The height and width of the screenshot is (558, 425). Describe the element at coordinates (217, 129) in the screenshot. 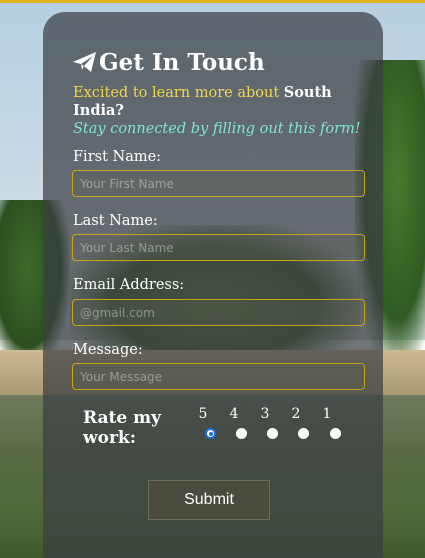

I see `intro-subtitle: Stay connected by filling out this form!` at that location.